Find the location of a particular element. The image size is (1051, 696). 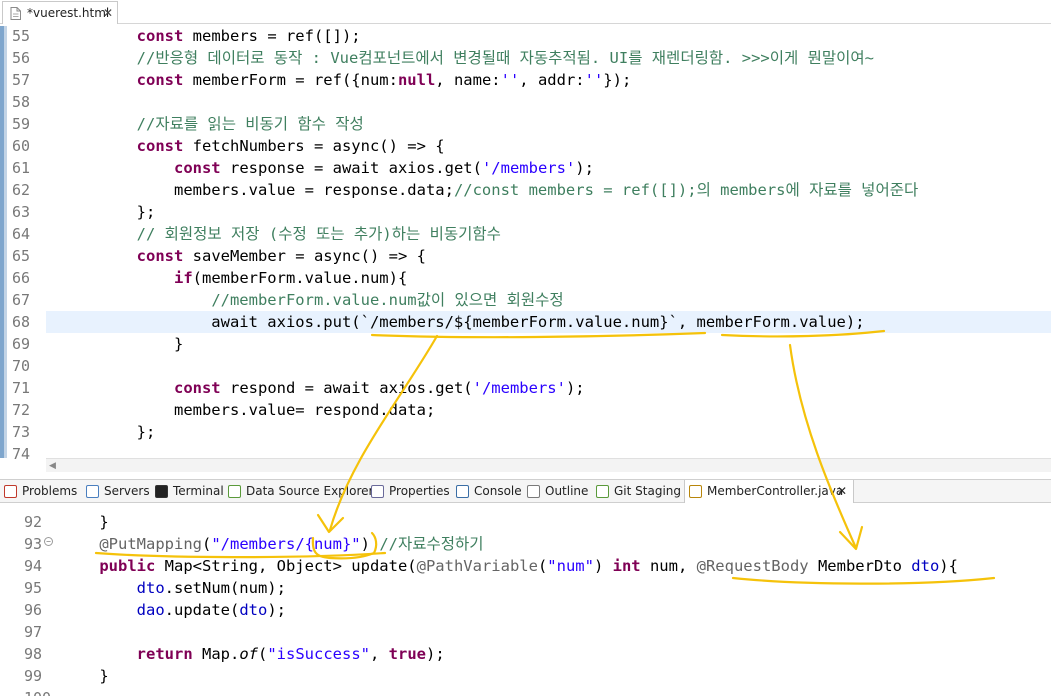

html-file-icon is located at coordinates (15, 13).